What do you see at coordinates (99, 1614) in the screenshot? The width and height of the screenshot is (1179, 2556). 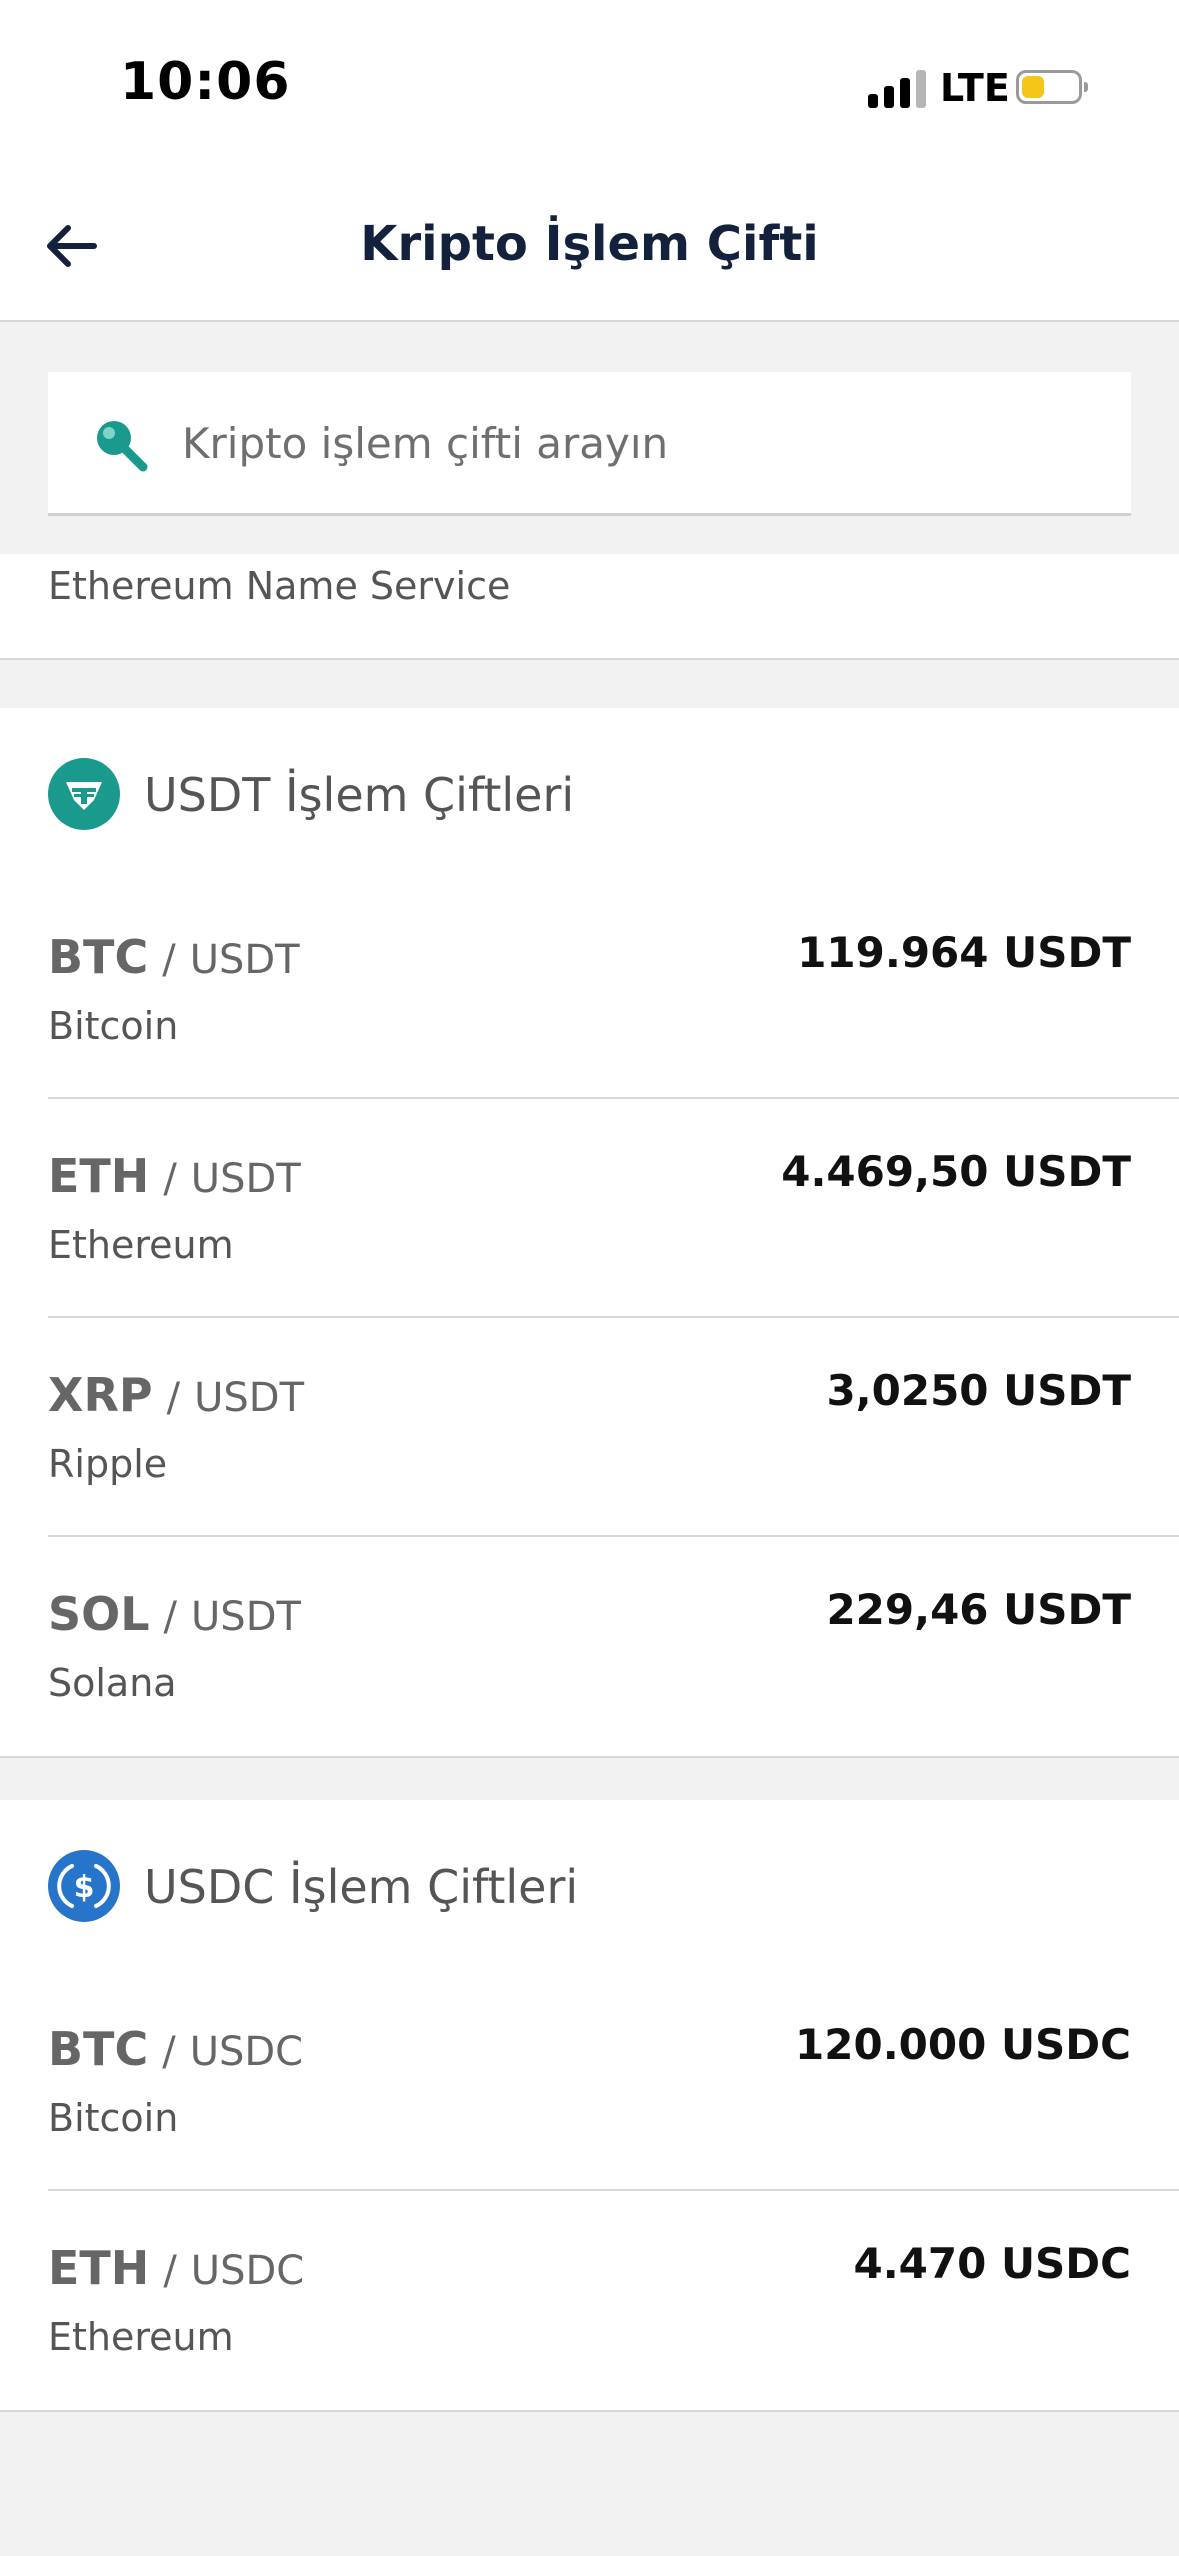 I see `pair-base: SOL` at bounding box center [99, 1614].